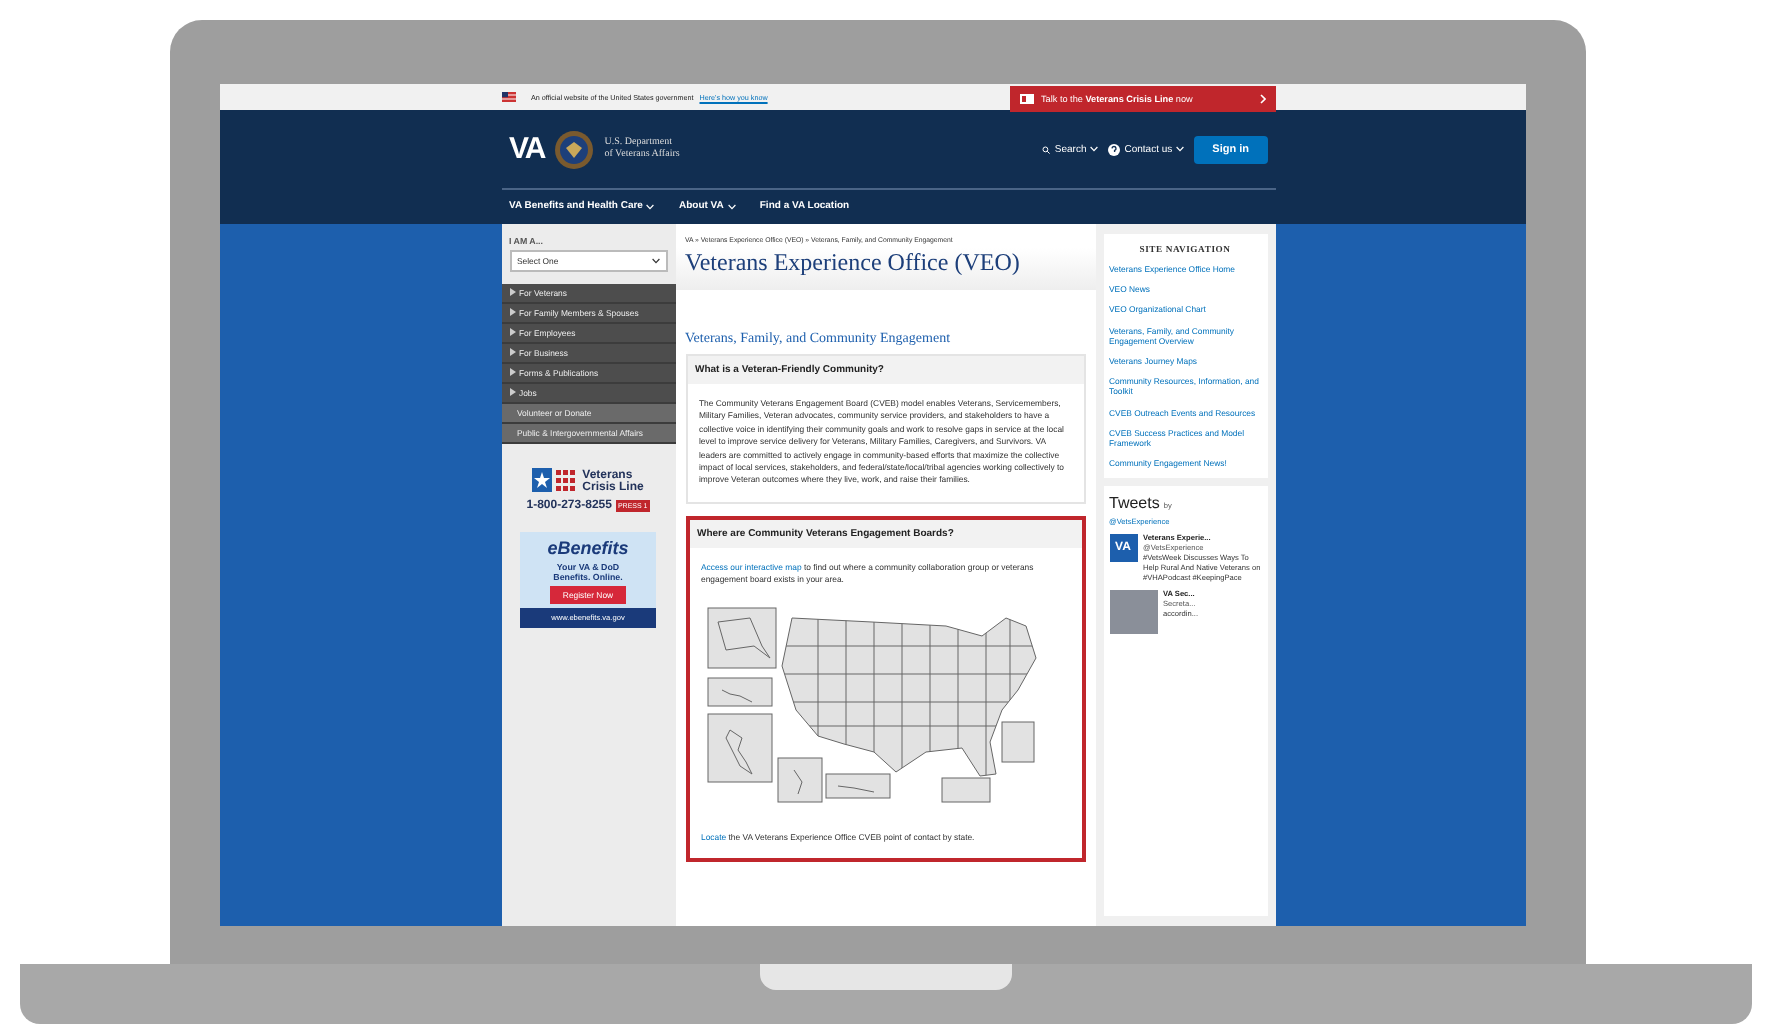 The image size is (1770, 1024). I want to click on photo-placeholder, so click(1133, 612).